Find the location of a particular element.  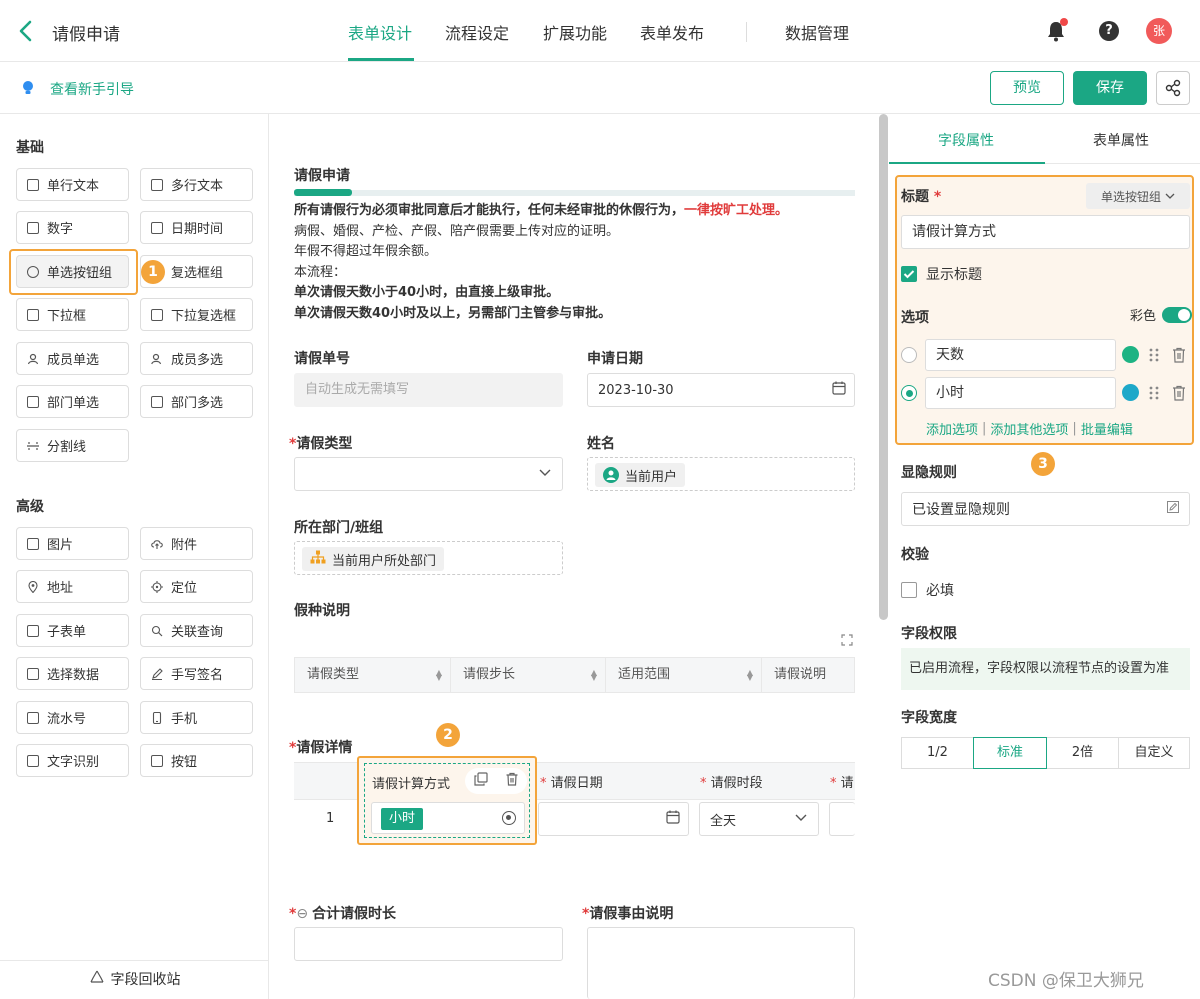

field-subform: 子表单 is located at coordinates (72, 630).